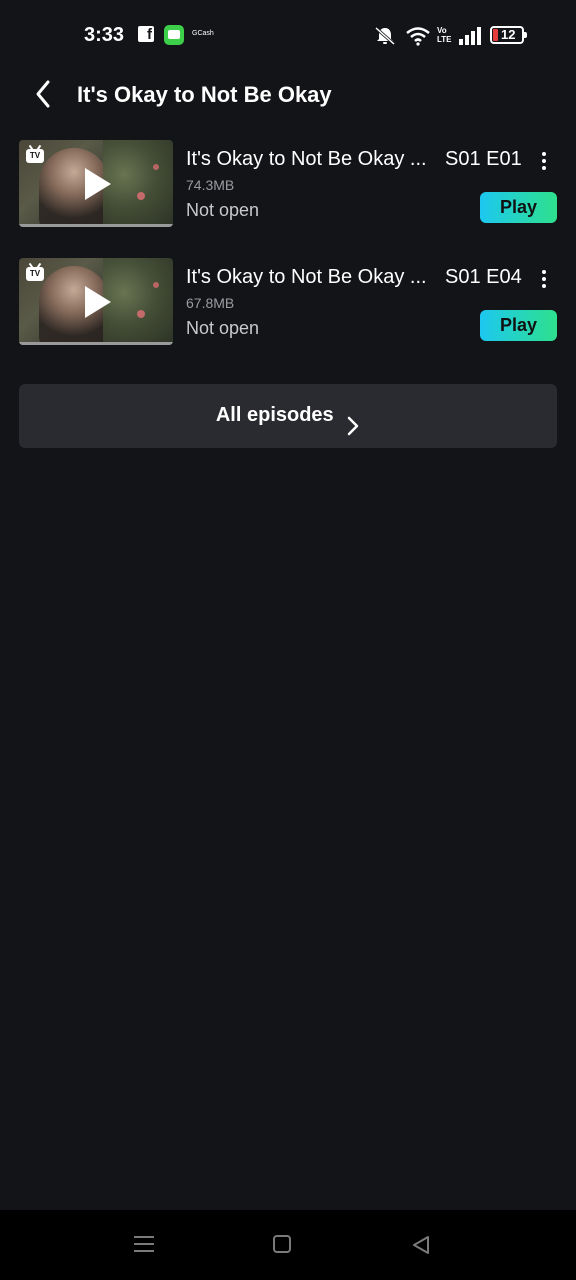 The height and width of the screenshot is (1280, 576). I want to click on bell-muted-icon, so click(385, 38).